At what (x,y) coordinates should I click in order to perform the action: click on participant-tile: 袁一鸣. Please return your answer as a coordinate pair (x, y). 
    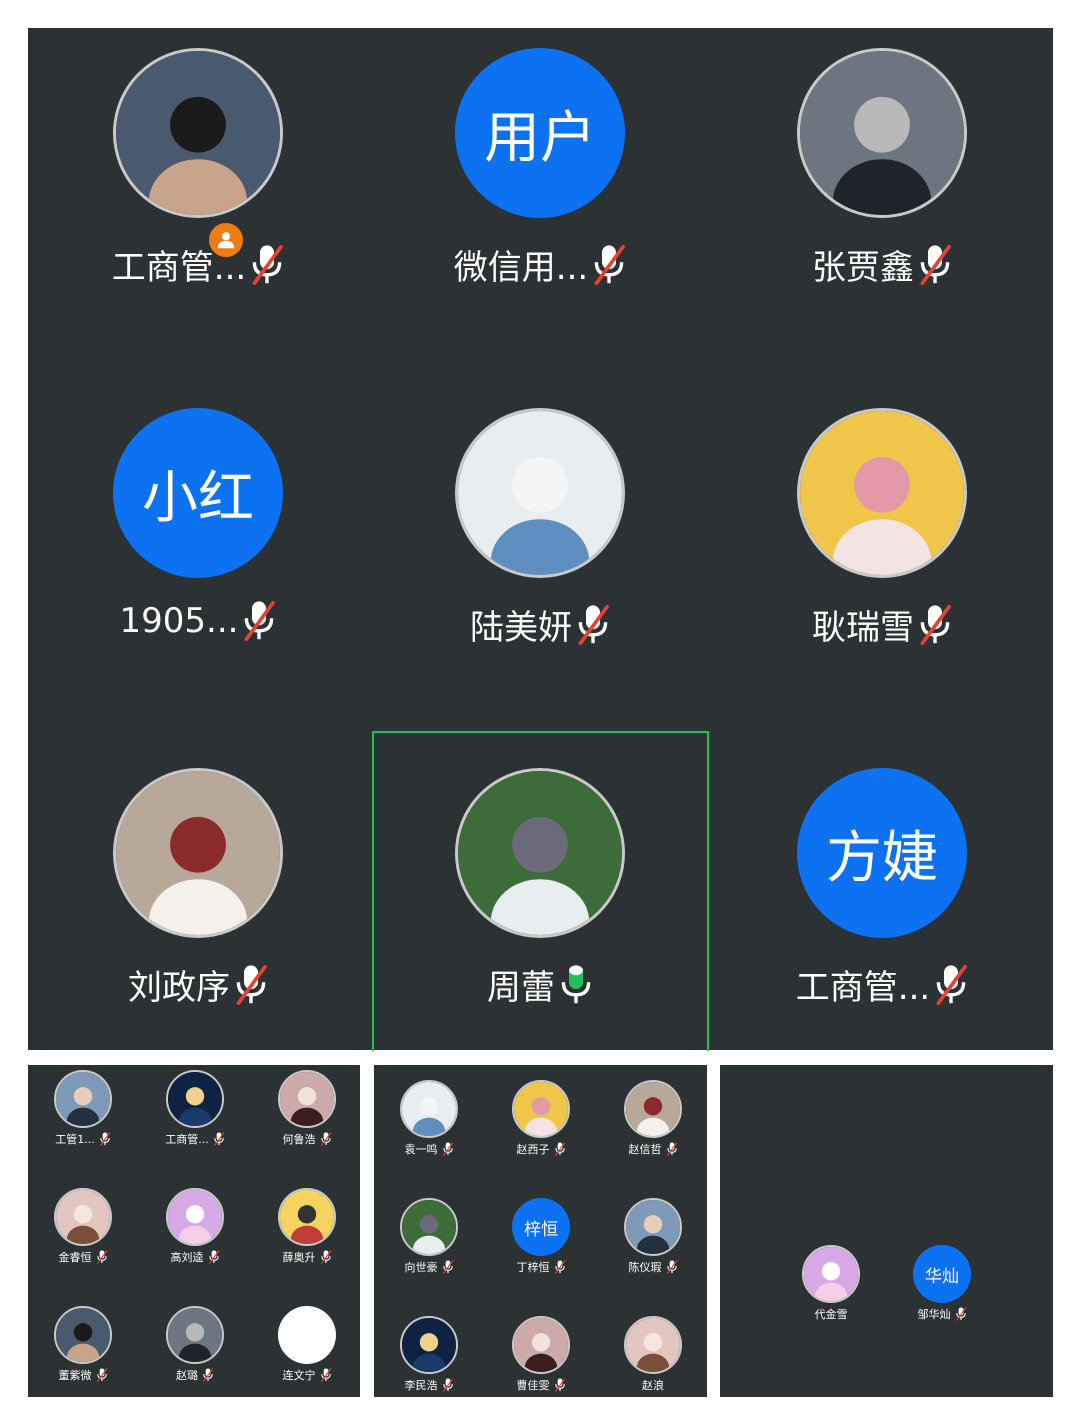
    Looking at the image, I should click on (429, 1134).